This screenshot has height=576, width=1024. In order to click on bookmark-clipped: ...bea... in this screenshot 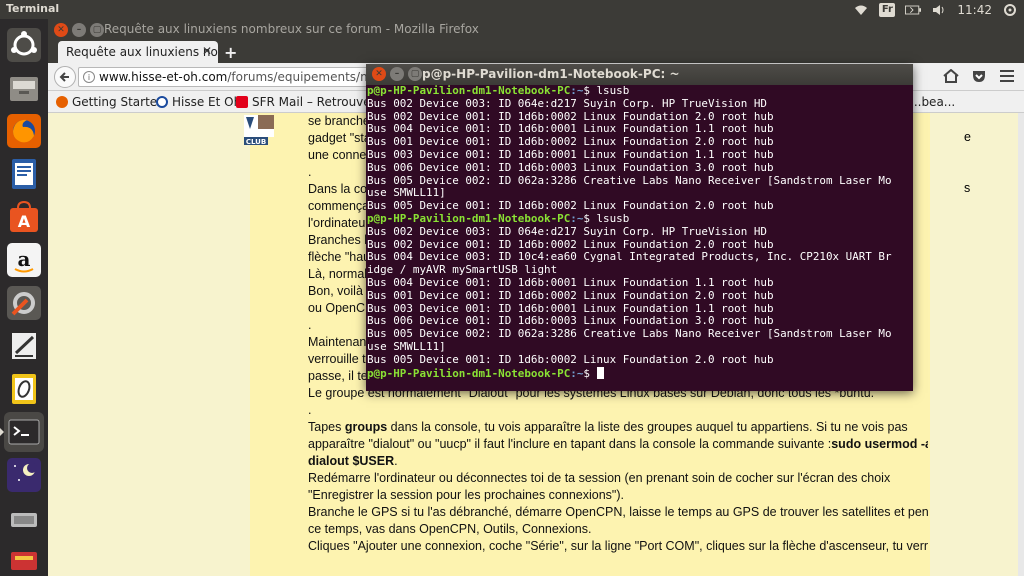, I will do `click(932, 102)`.